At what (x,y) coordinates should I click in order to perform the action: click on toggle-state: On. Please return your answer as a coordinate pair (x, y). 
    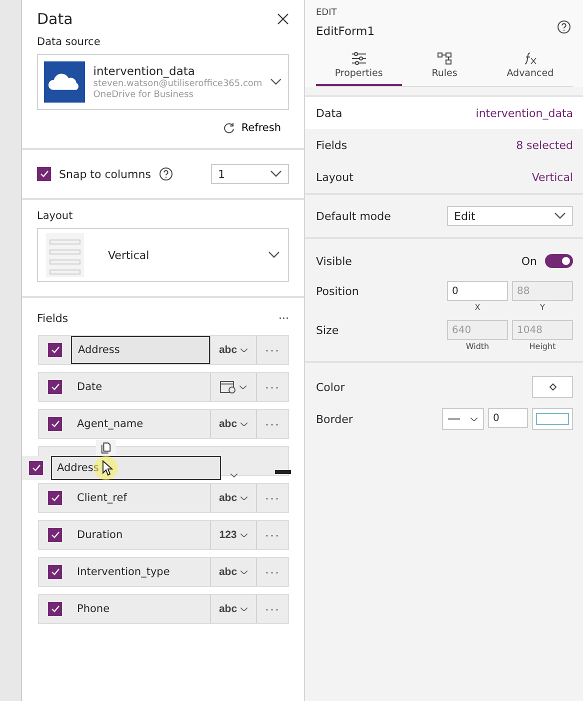
    Looking at the image, I should click on (529, 261).